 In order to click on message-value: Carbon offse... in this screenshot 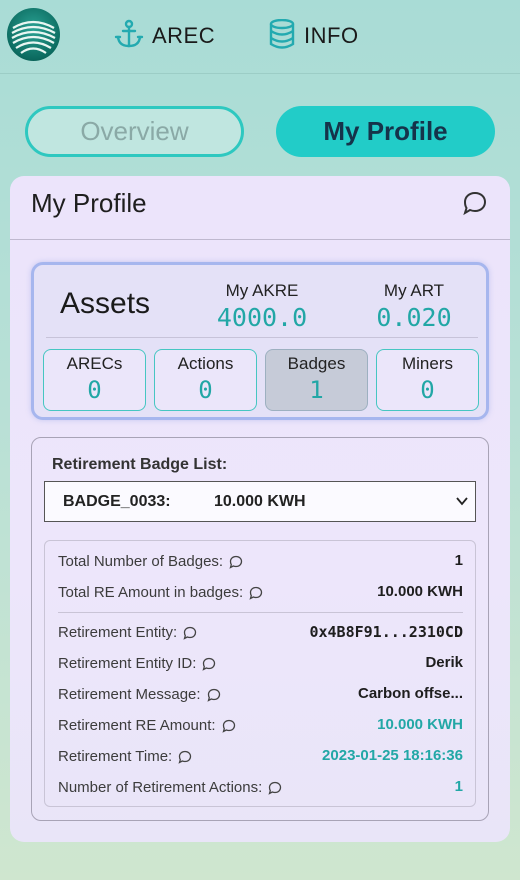, I will do `click(410, 693)`.